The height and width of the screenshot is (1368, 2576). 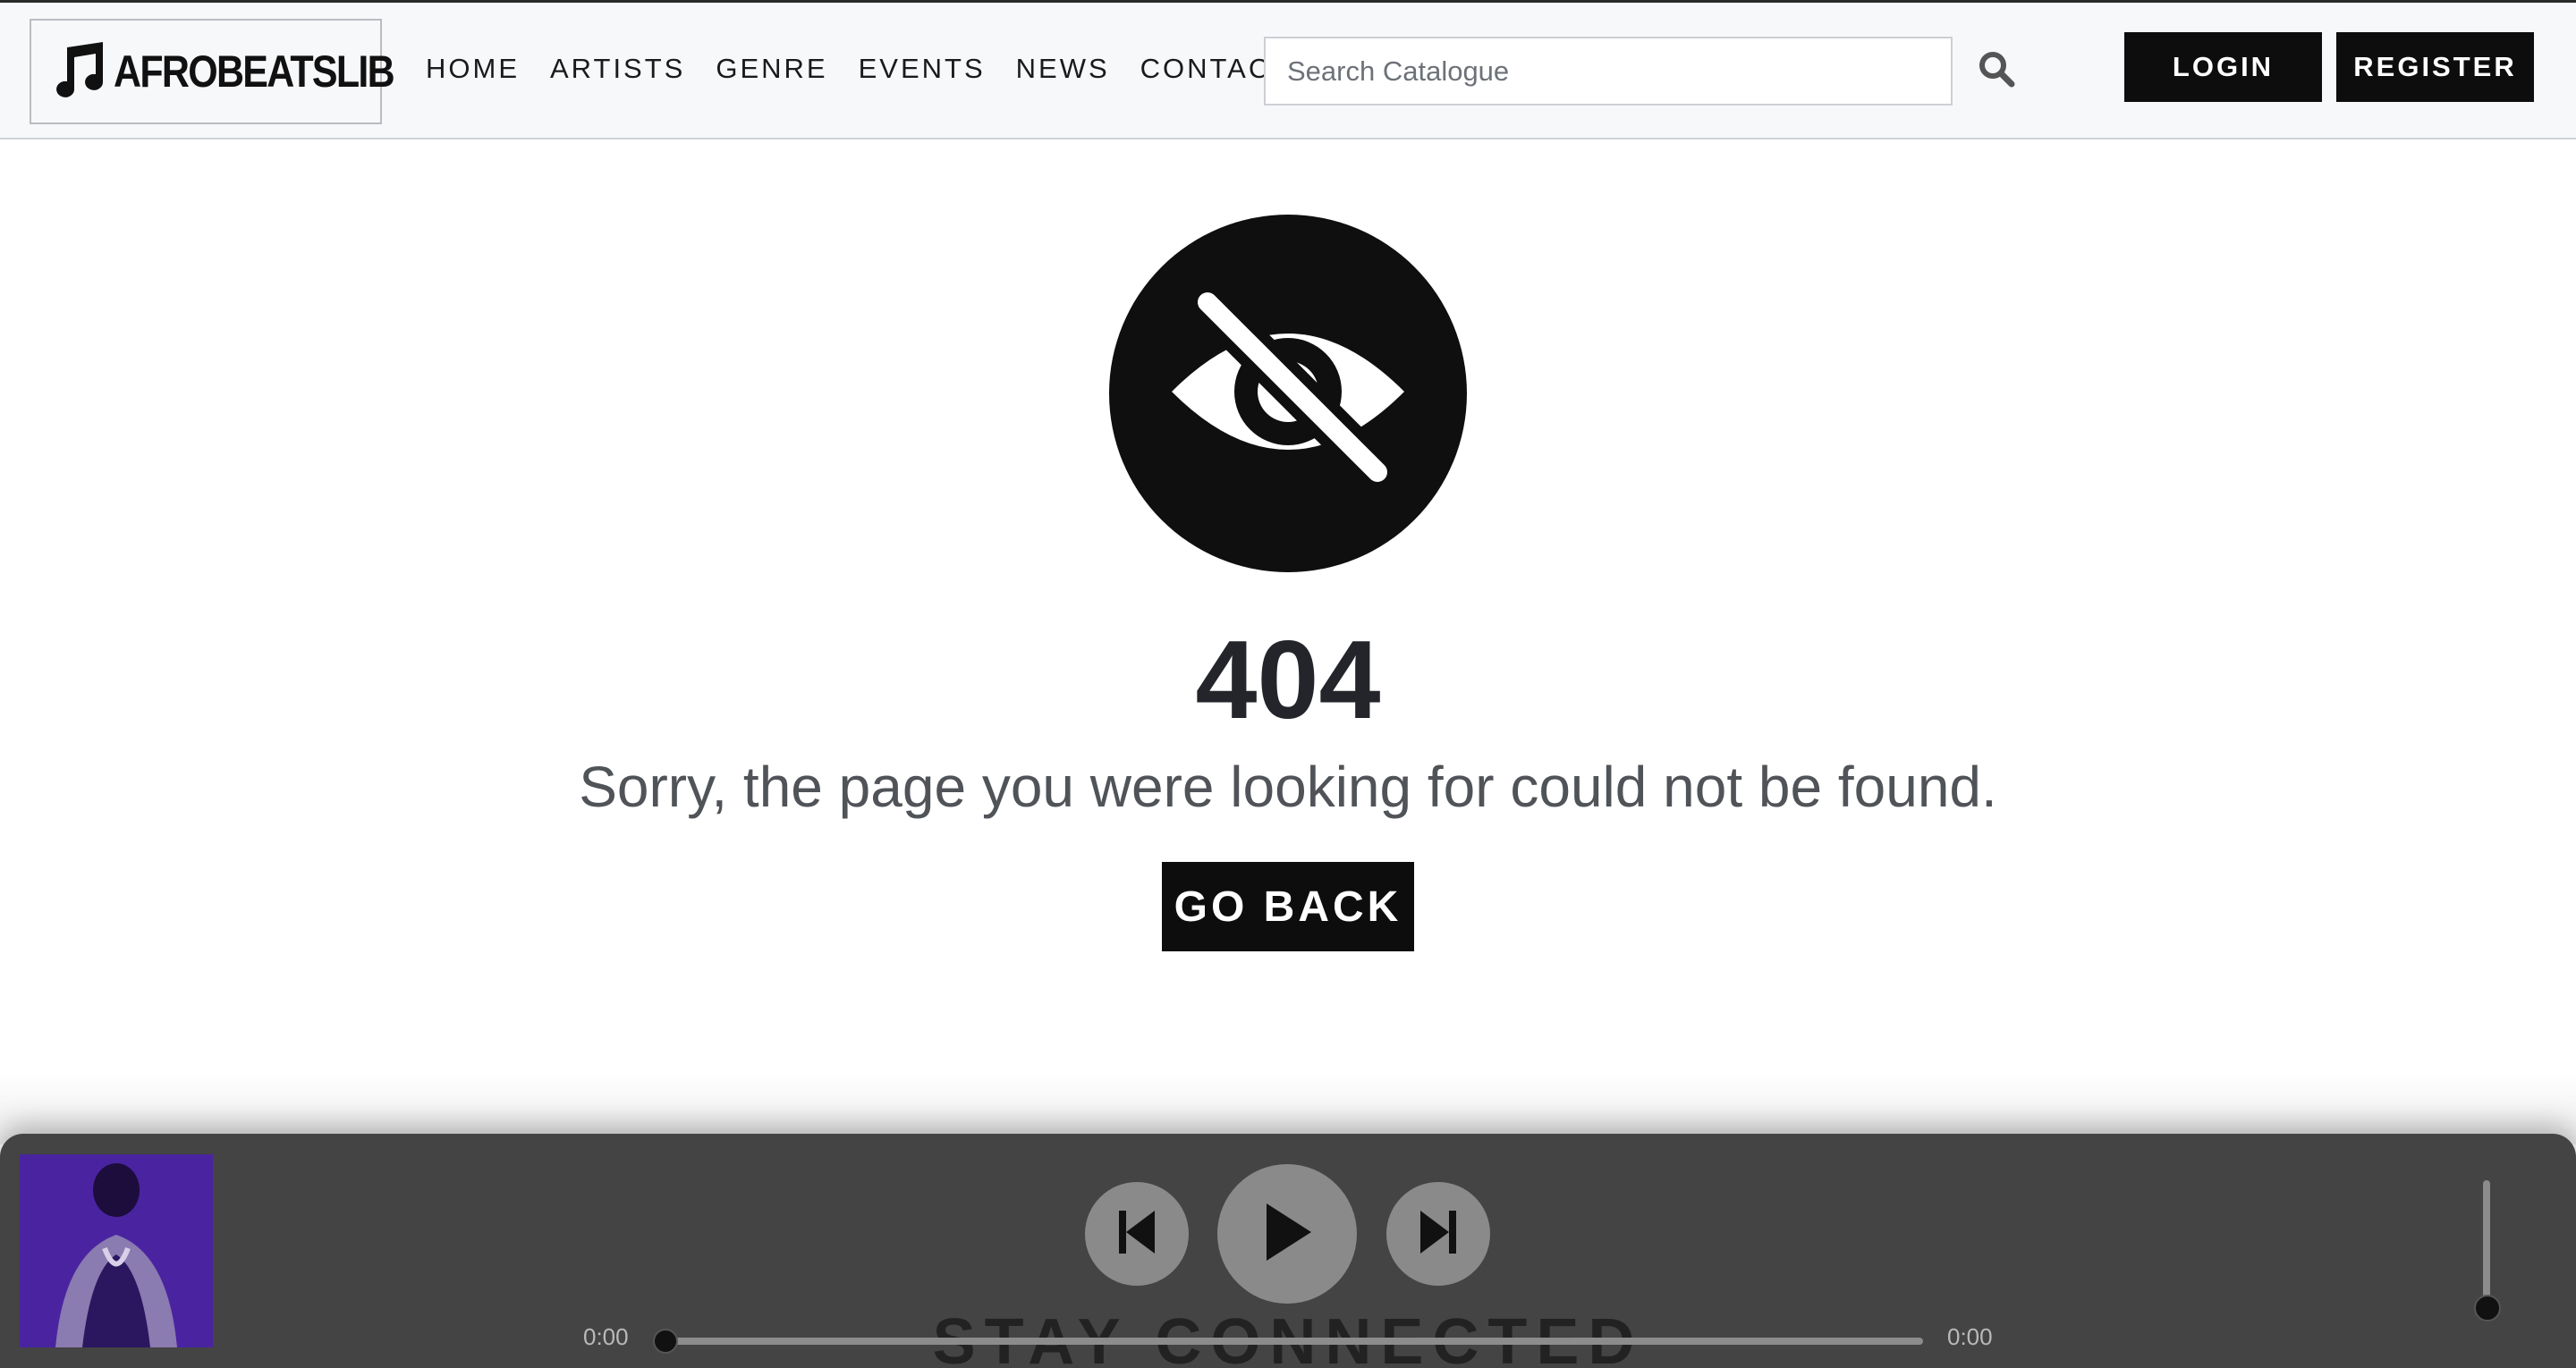 I want to click on logo-text: AFROBEATSLIB, so click(x=254, y=71).